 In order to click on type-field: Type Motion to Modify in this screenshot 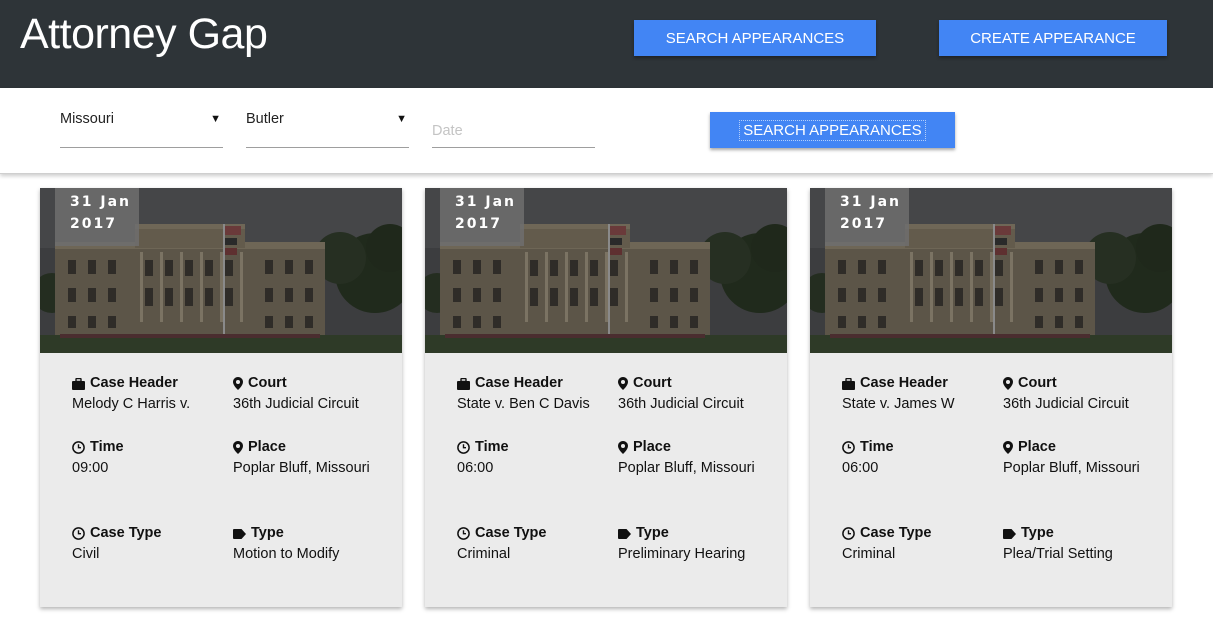, I will do `click(313, 544)`.